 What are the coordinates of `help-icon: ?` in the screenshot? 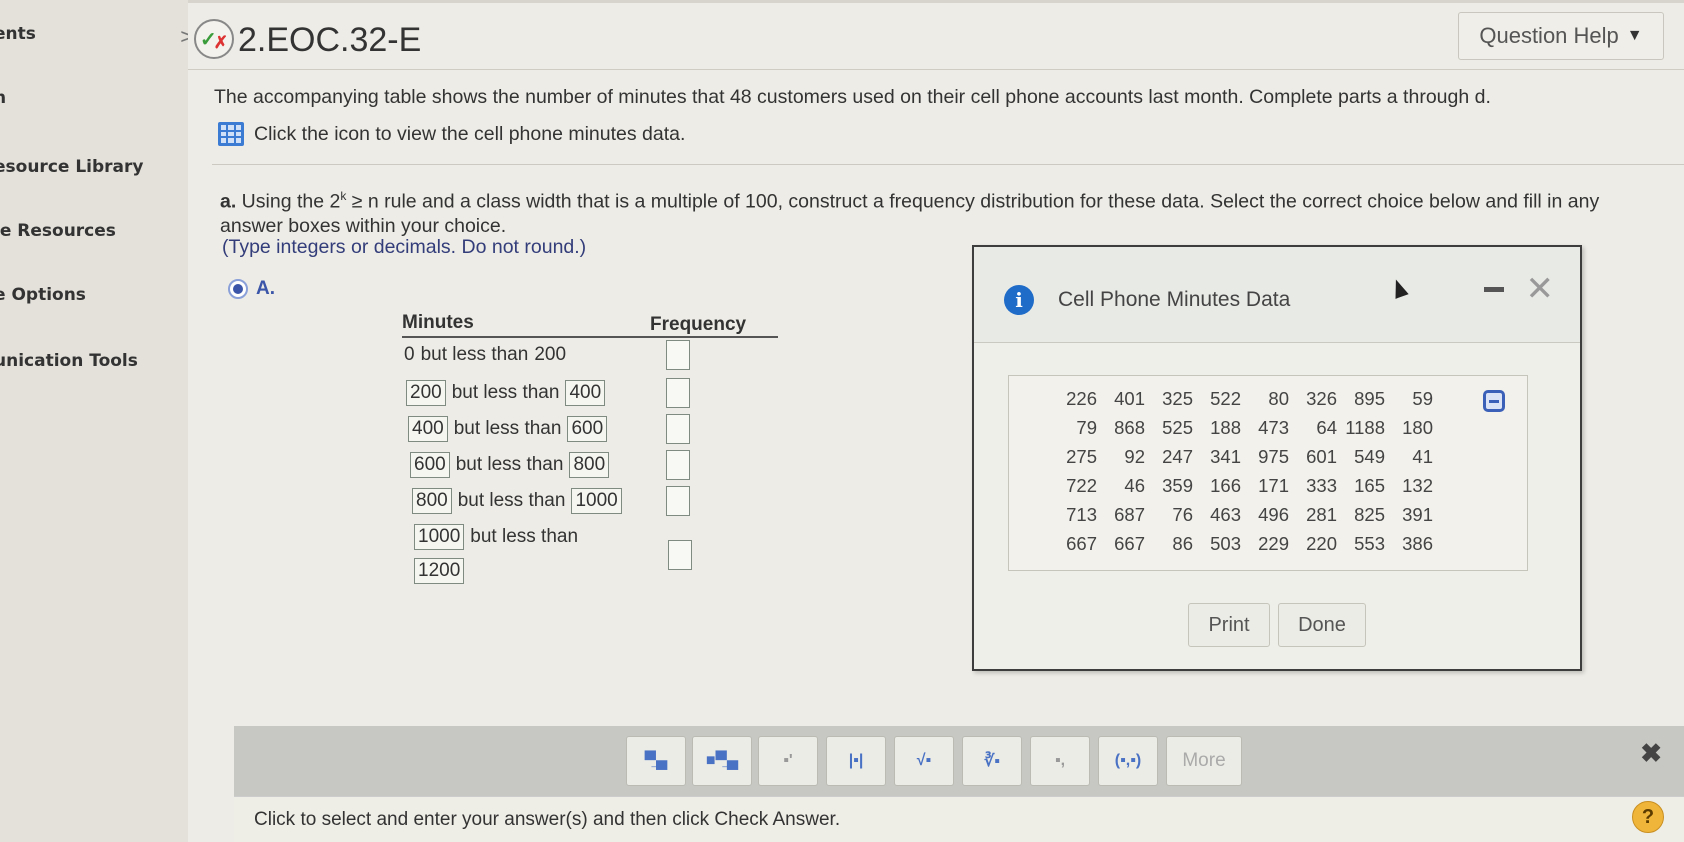 It's located at (1648, 817).